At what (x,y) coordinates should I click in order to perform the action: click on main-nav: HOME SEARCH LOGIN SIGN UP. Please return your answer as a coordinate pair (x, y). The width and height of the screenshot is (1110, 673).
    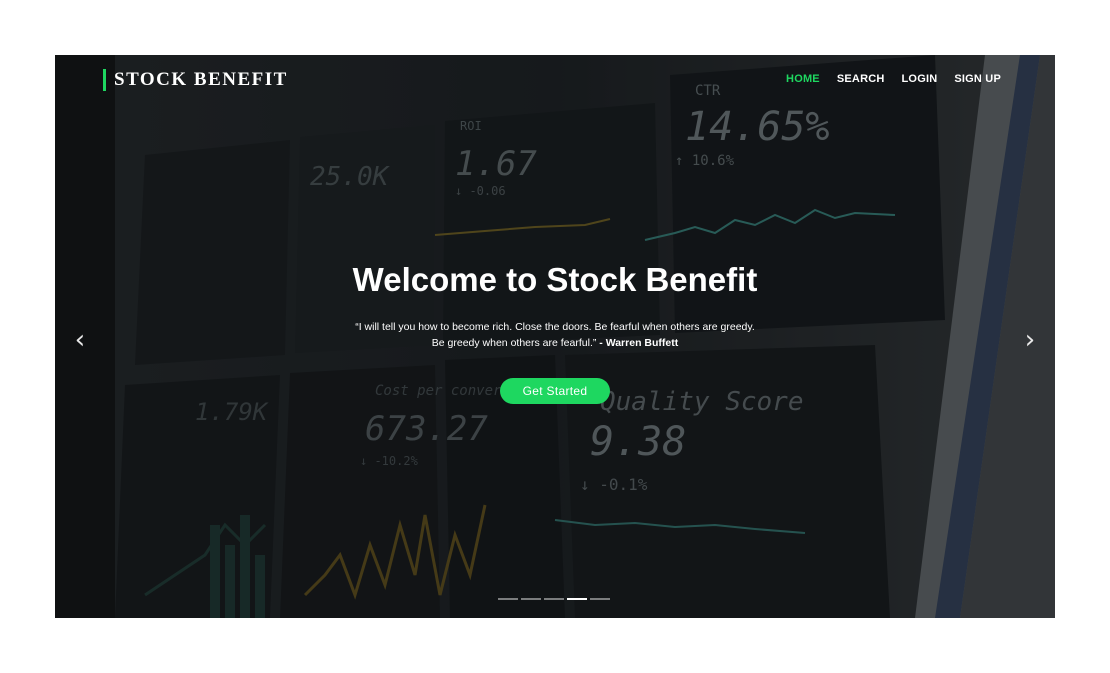
    Looking at the image, I should click on (893, 79).